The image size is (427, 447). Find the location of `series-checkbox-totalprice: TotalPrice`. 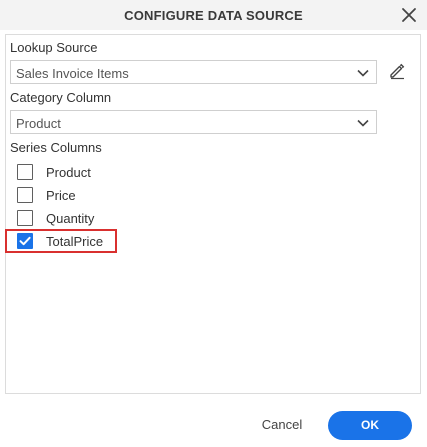

series-checkbox-totalprice: TotalPrice is located at coordinates (70, 241).